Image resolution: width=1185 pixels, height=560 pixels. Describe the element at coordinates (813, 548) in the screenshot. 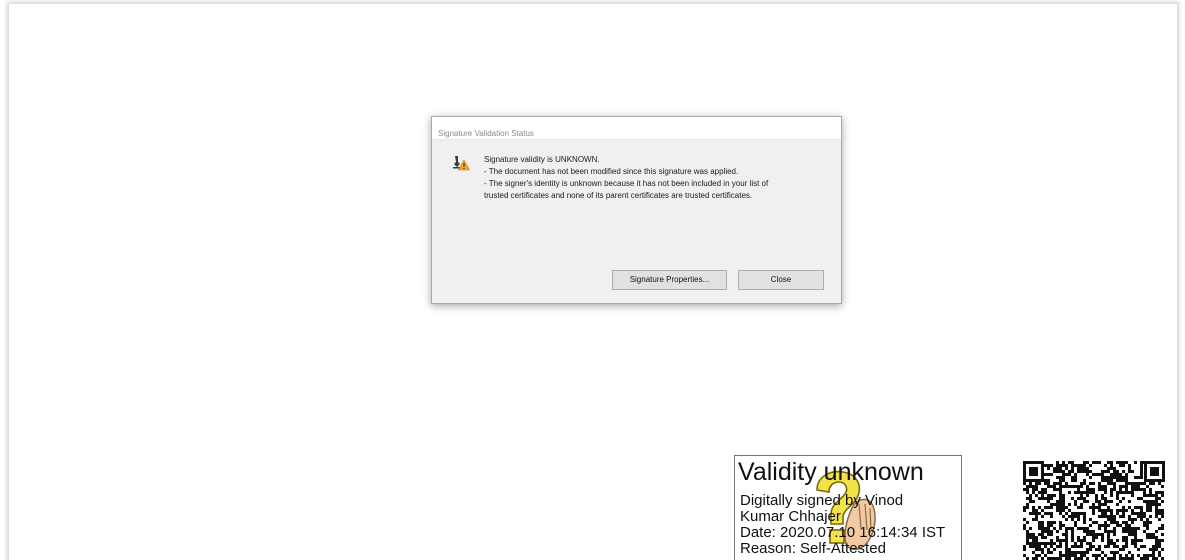

I see `signature-line: Reason: Self-Attested` at that location.